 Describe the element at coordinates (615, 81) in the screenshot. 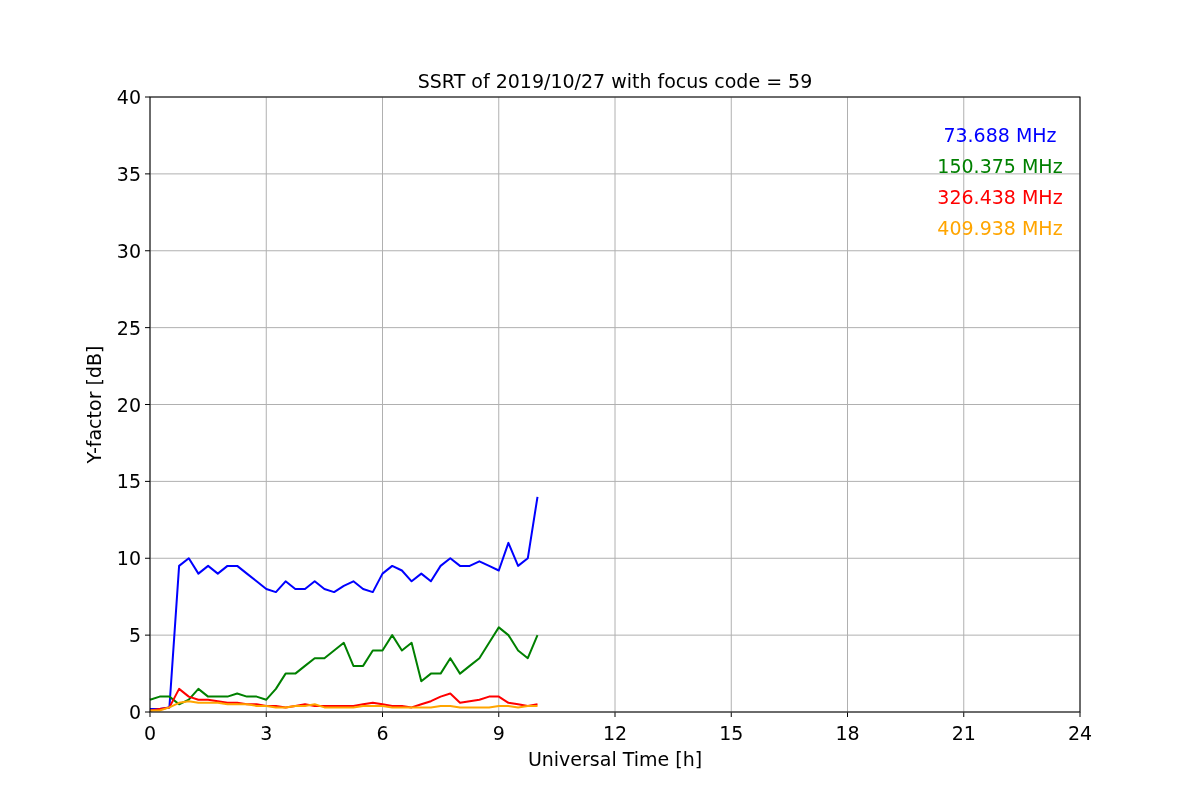

I see `chart-title: SSRT of 2019/10/27 with focus code = 59` at that location.